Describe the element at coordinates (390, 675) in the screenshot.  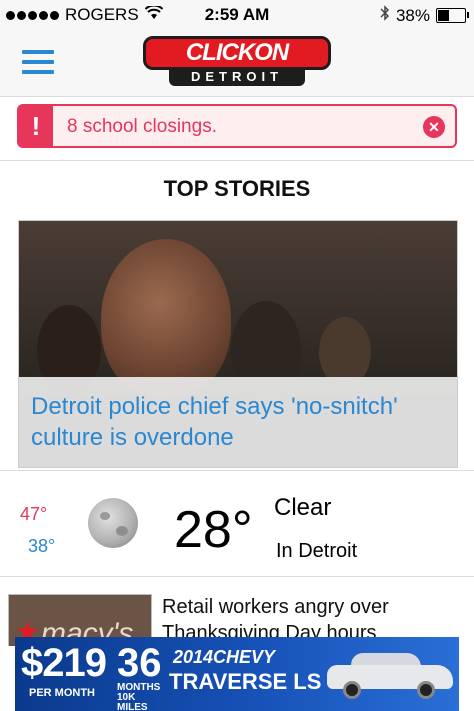
I see `car-image` at that location.